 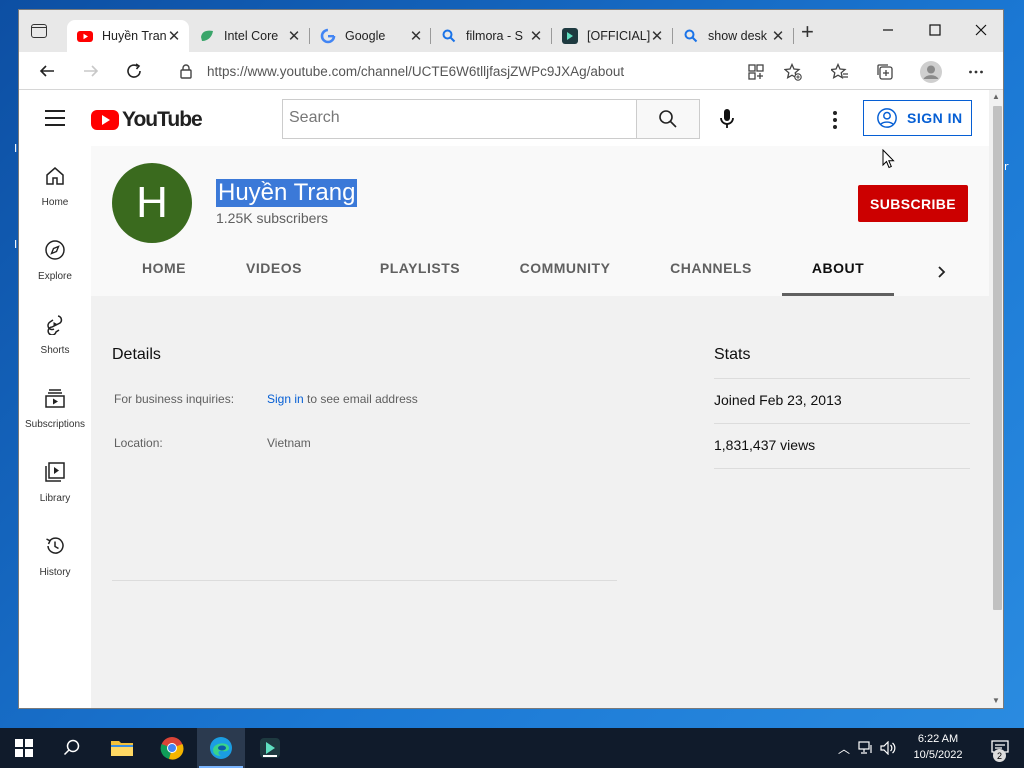 What do you see at coordinates (55, 176) in the screenshot?
I see `home-icon` at bounding box center [55, 176].